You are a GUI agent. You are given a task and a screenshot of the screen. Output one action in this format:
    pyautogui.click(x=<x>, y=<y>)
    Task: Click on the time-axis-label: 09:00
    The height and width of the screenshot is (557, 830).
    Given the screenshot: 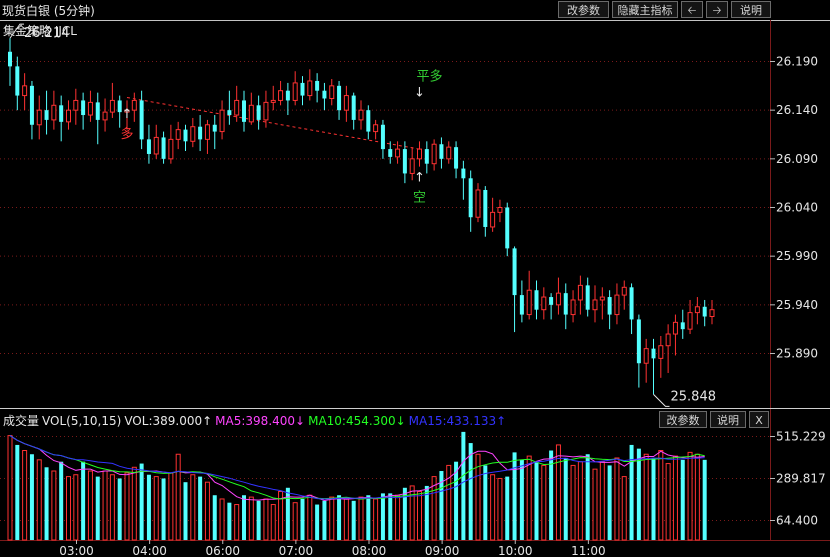 What is the action you would take?
    pyautogui.click(x=442, y=550)
    